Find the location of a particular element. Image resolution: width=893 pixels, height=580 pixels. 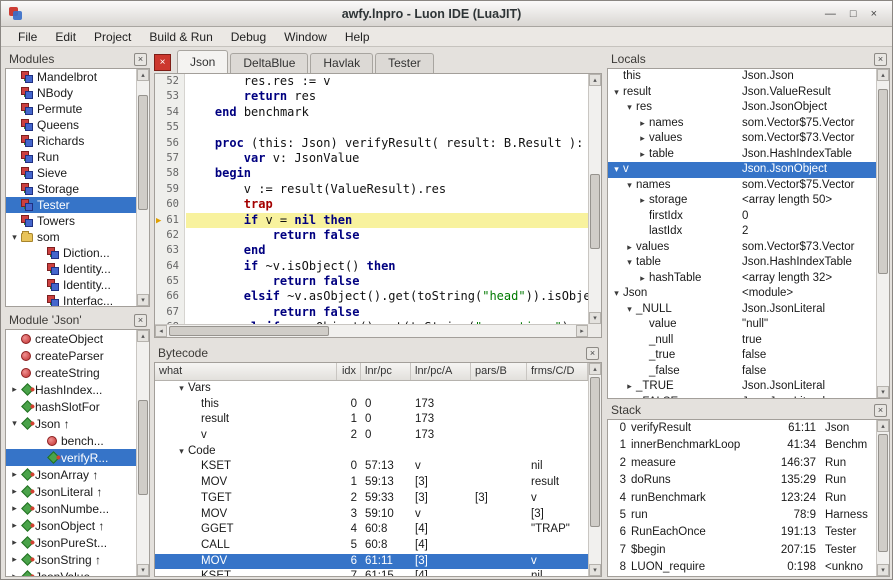

stack-frame: 8 LUON_require 0:198 <unkno is located at coordinates (742, 567).